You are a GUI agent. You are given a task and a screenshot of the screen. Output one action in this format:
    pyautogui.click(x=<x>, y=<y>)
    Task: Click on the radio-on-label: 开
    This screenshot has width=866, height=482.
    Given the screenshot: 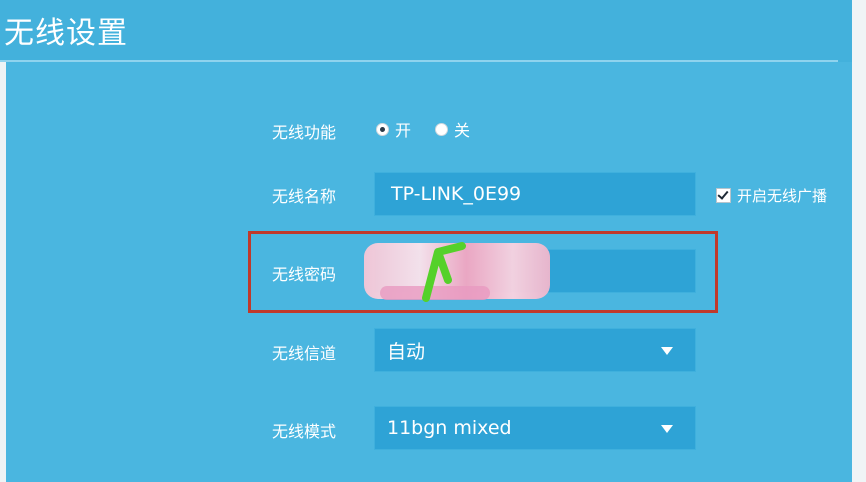 What is the action you would take?
    pyautogui.click(x=403, y=129)
    